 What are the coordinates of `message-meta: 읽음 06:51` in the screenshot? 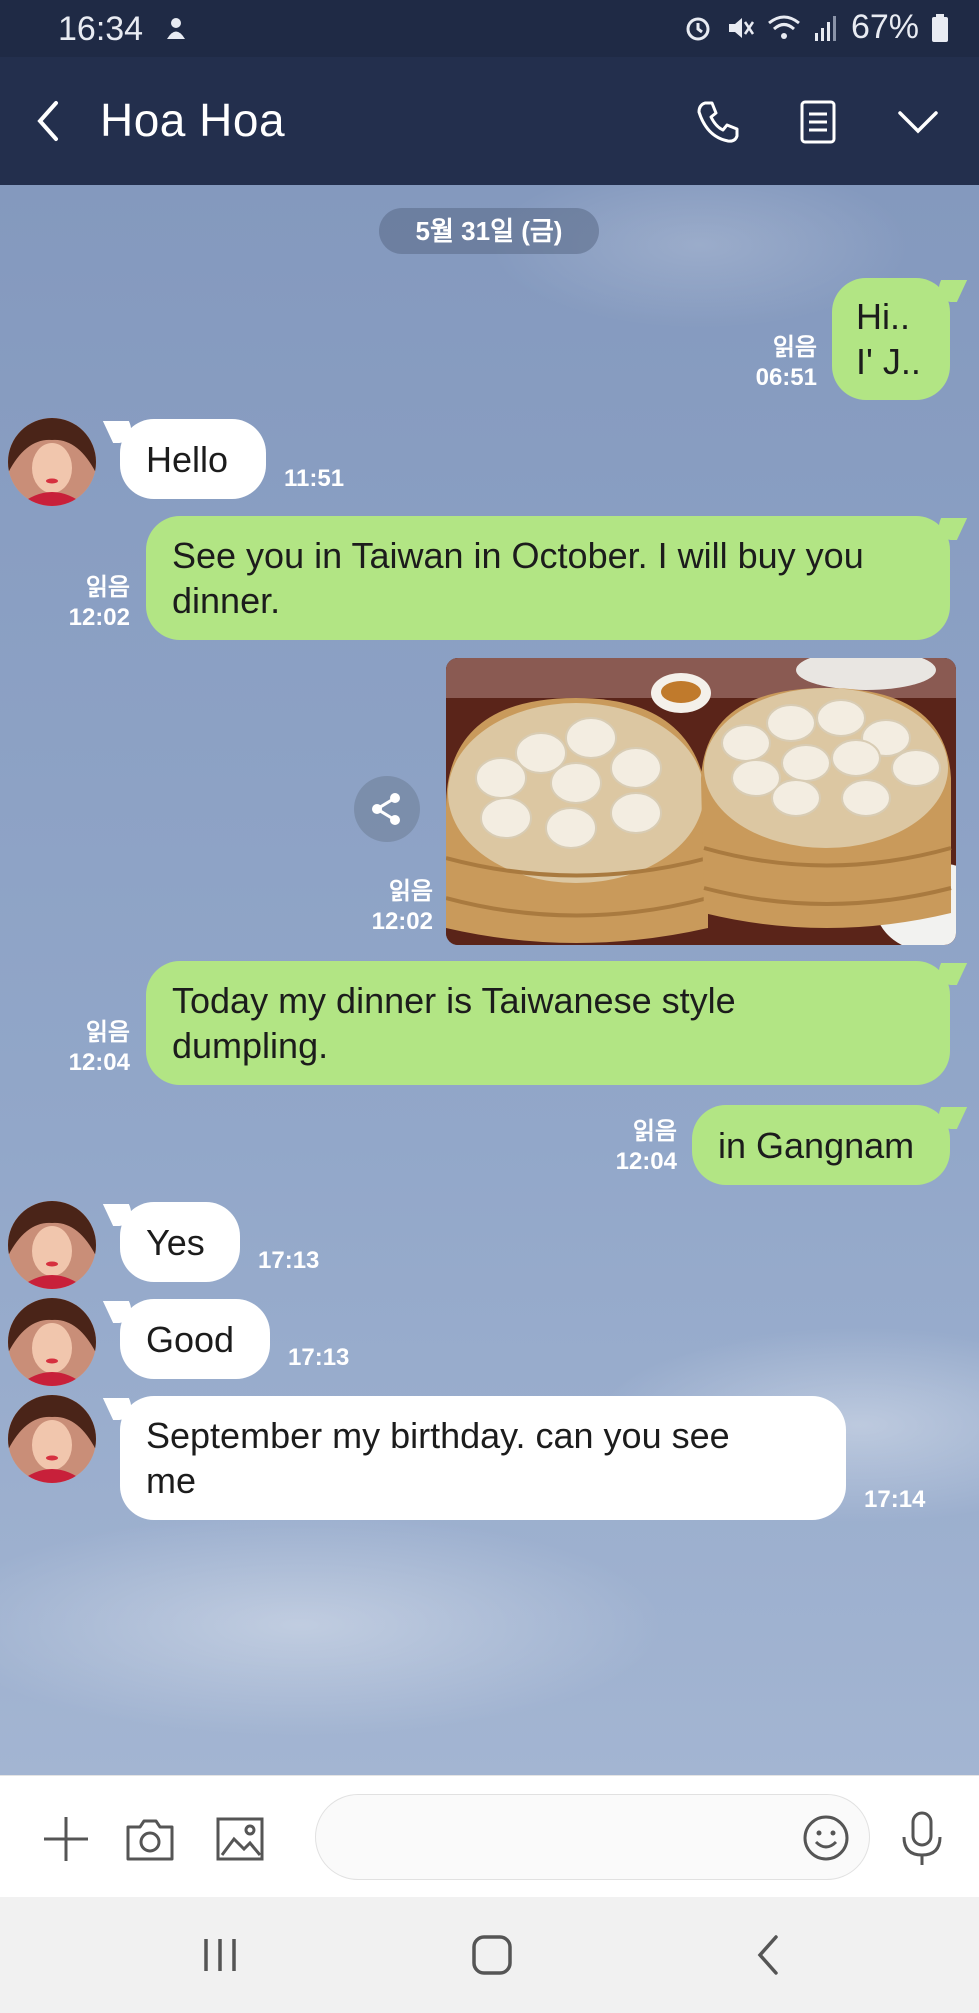 It's located at (786, 363).